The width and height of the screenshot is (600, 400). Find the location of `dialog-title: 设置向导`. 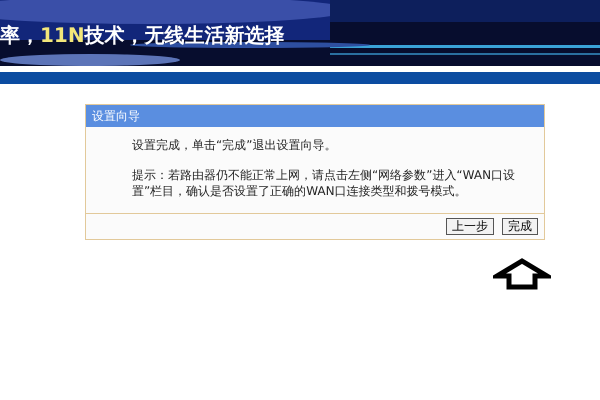

dialog-title: 设置向导 is located at coordinates (315, 116).